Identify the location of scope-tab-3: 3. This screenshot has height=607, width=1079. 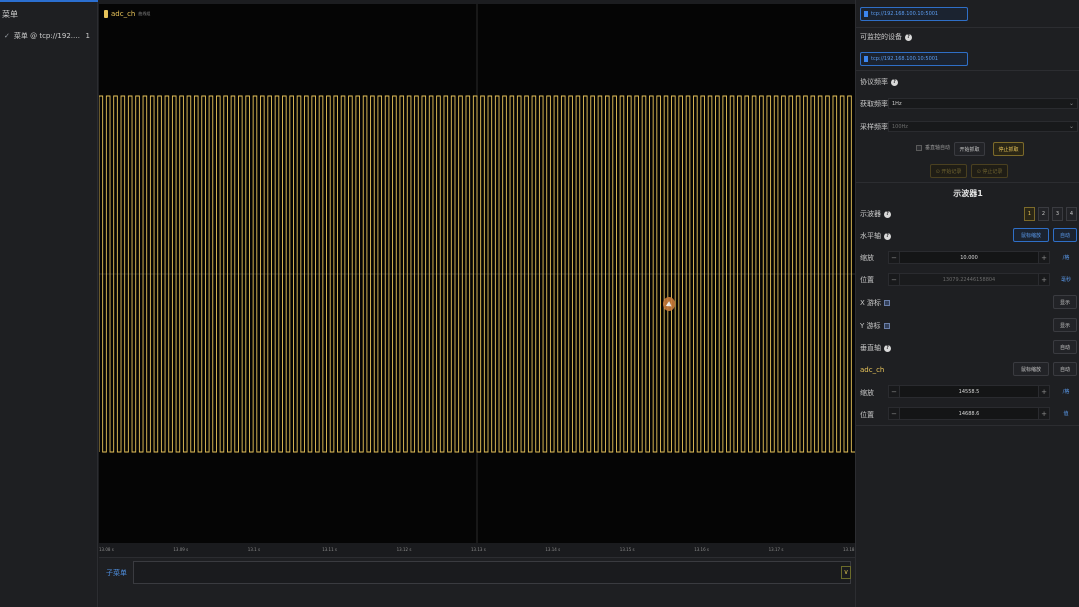
(1057, 214).